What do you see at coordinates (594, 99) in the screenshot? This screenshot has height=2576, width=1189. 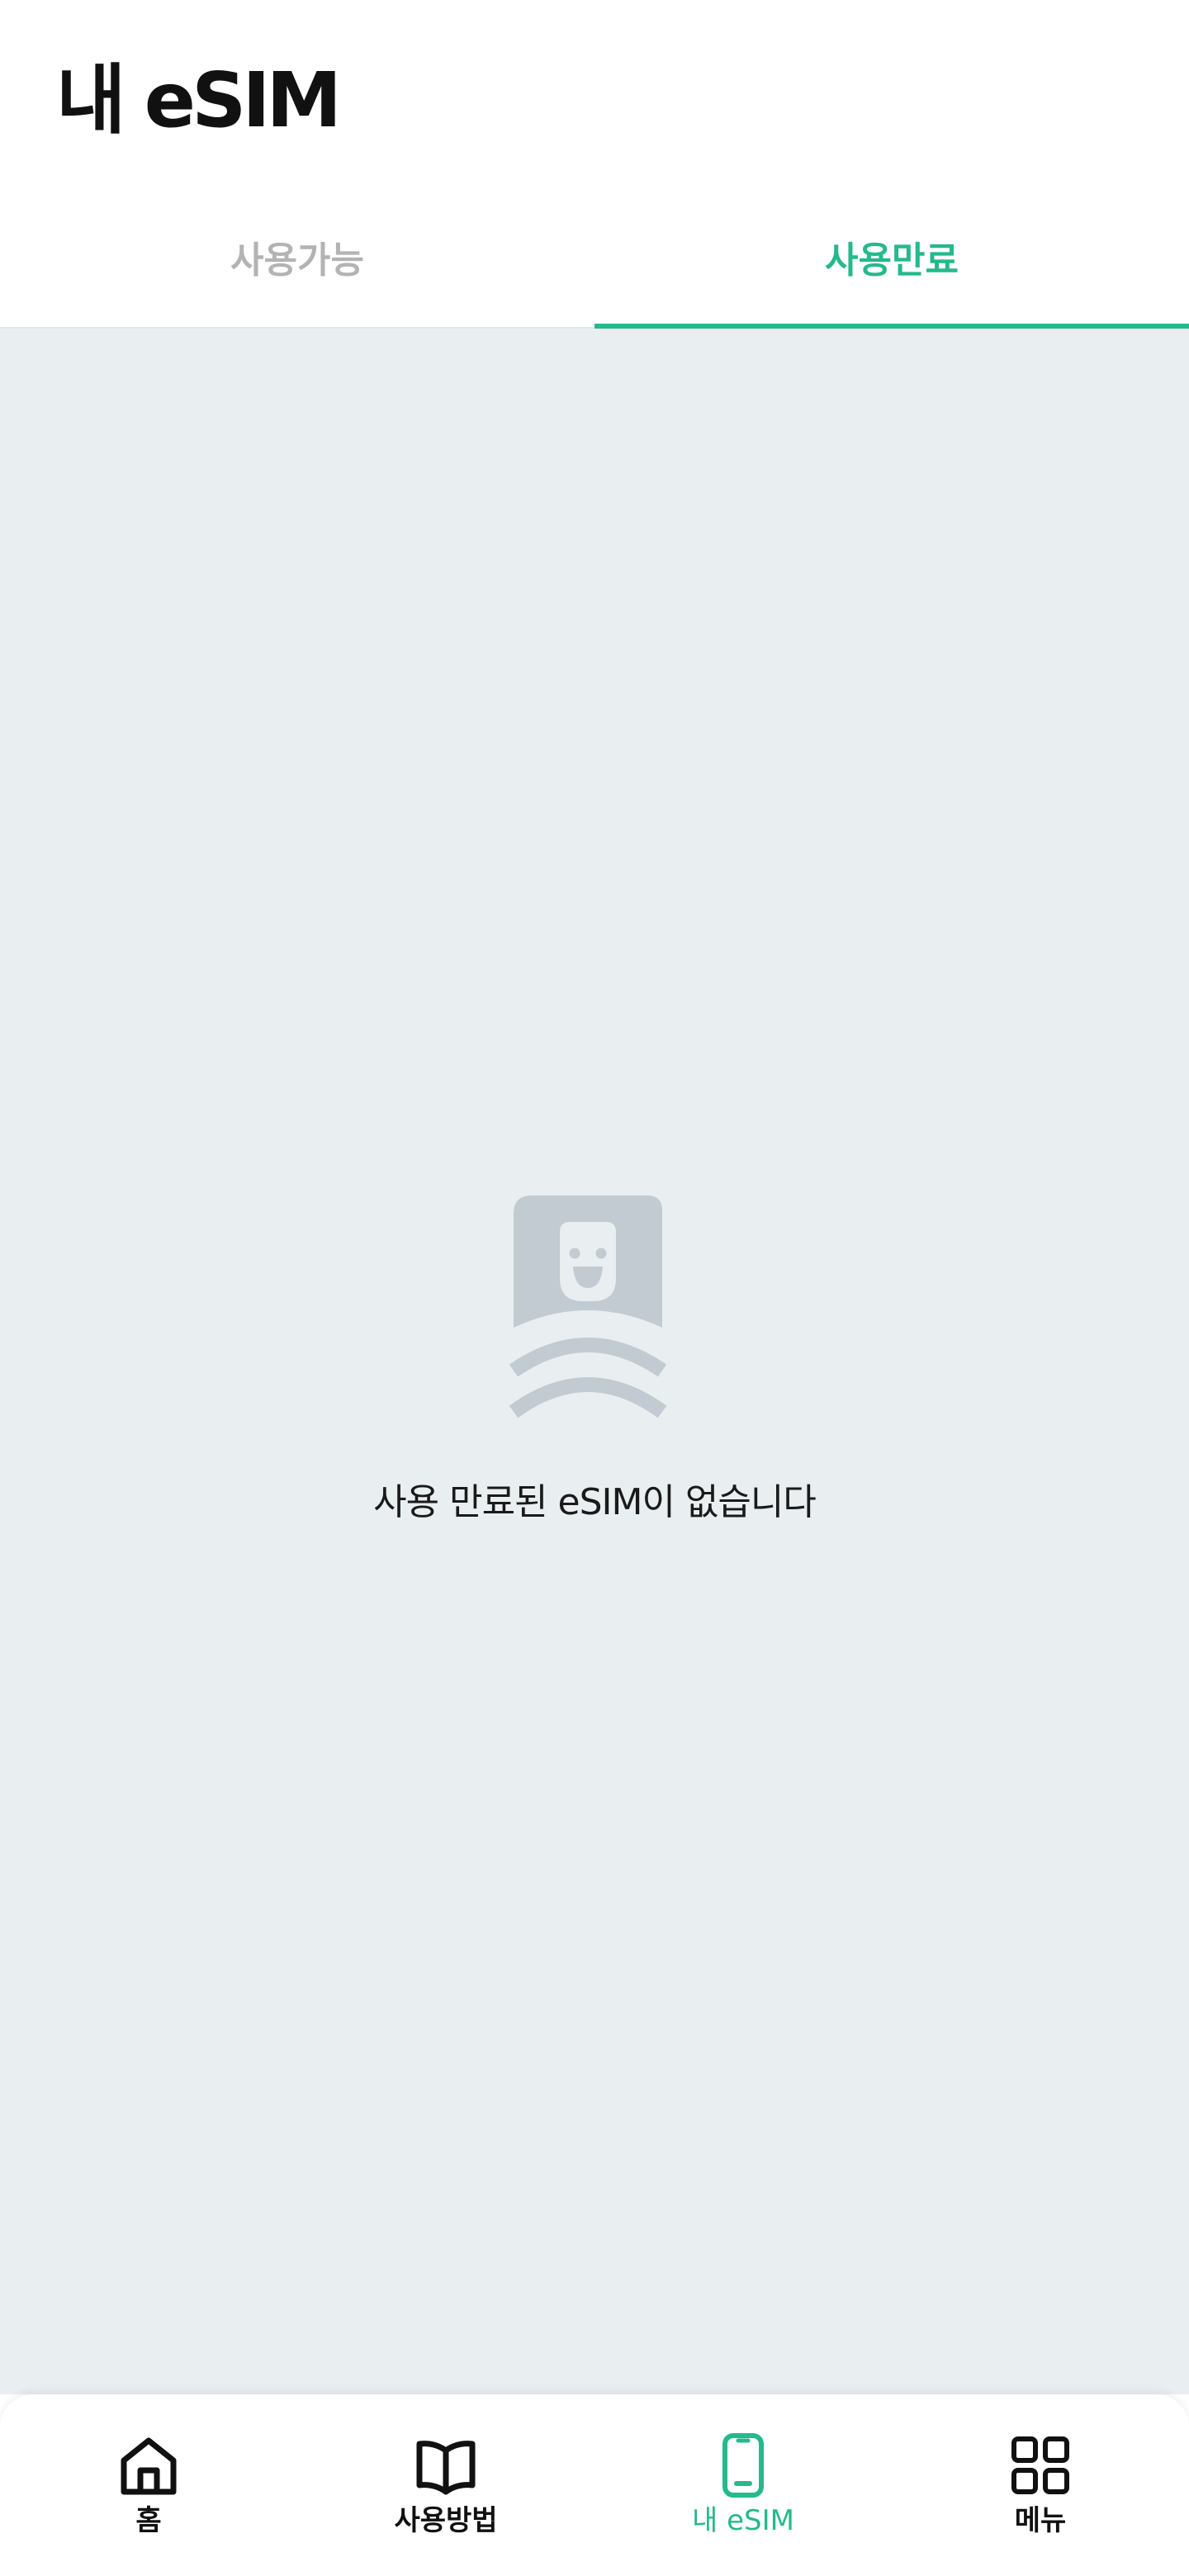 I see `app-header: 내 eSIM` at bounding box center [594, 99].